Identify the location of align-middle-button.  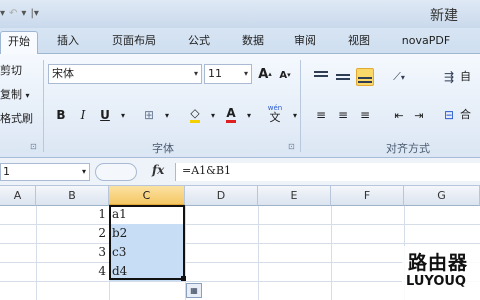
(343, 77).